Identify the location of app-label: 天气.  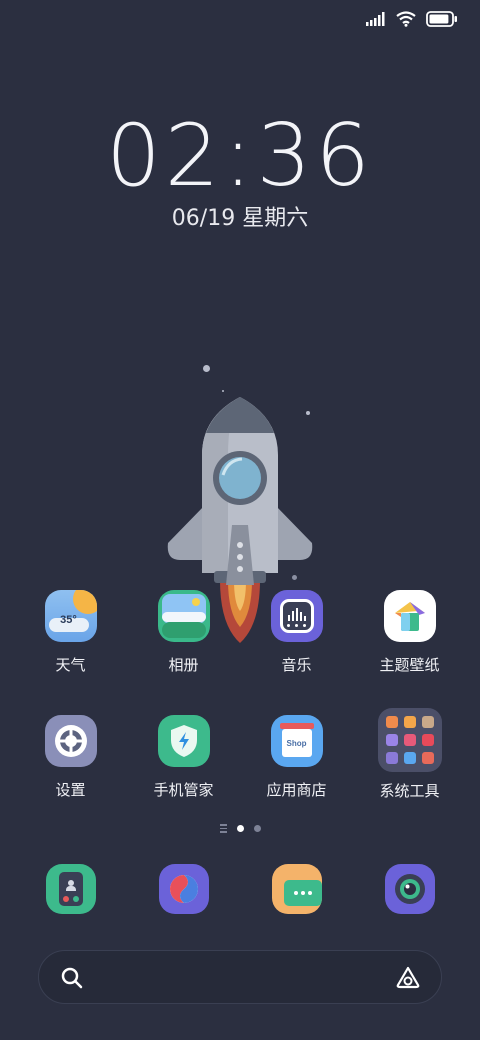
(70, 665).